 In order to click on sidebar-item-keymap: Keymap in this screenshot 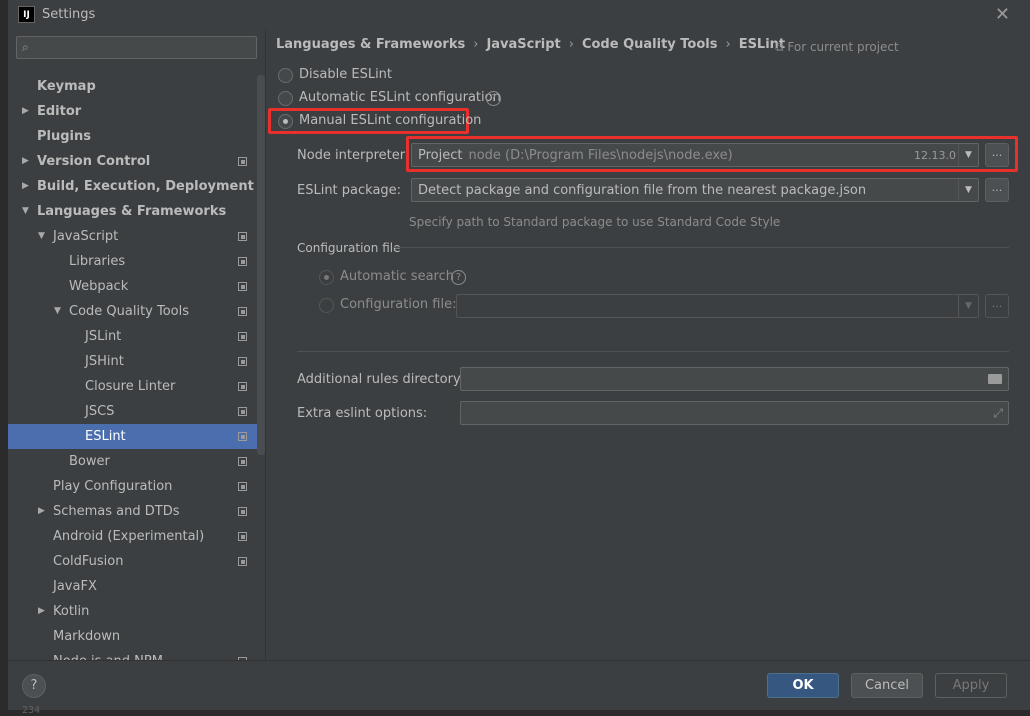, I will do `click(136, 86)`.